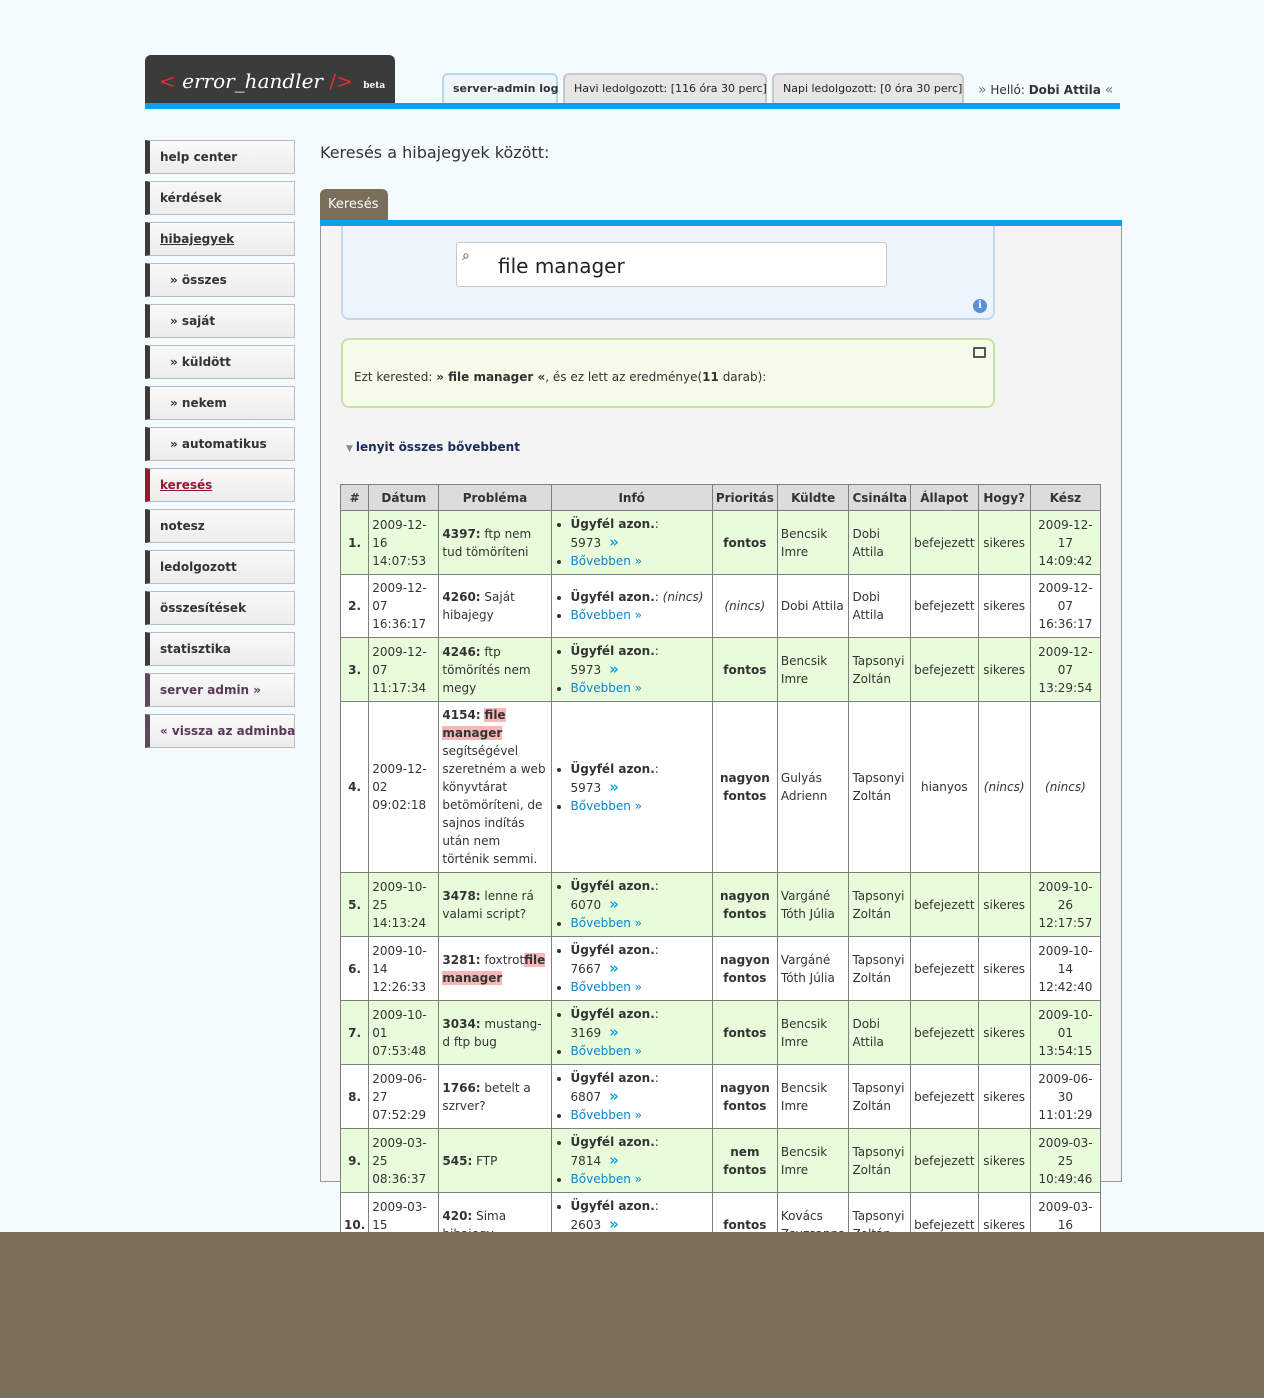 The height and width of the screenshot is (1398, 1264). Describe the element at coordinates (632, 606) in the screenshot. I see `info-list: Ügyfél azon.: (nincs) Bővebben »` at that location.